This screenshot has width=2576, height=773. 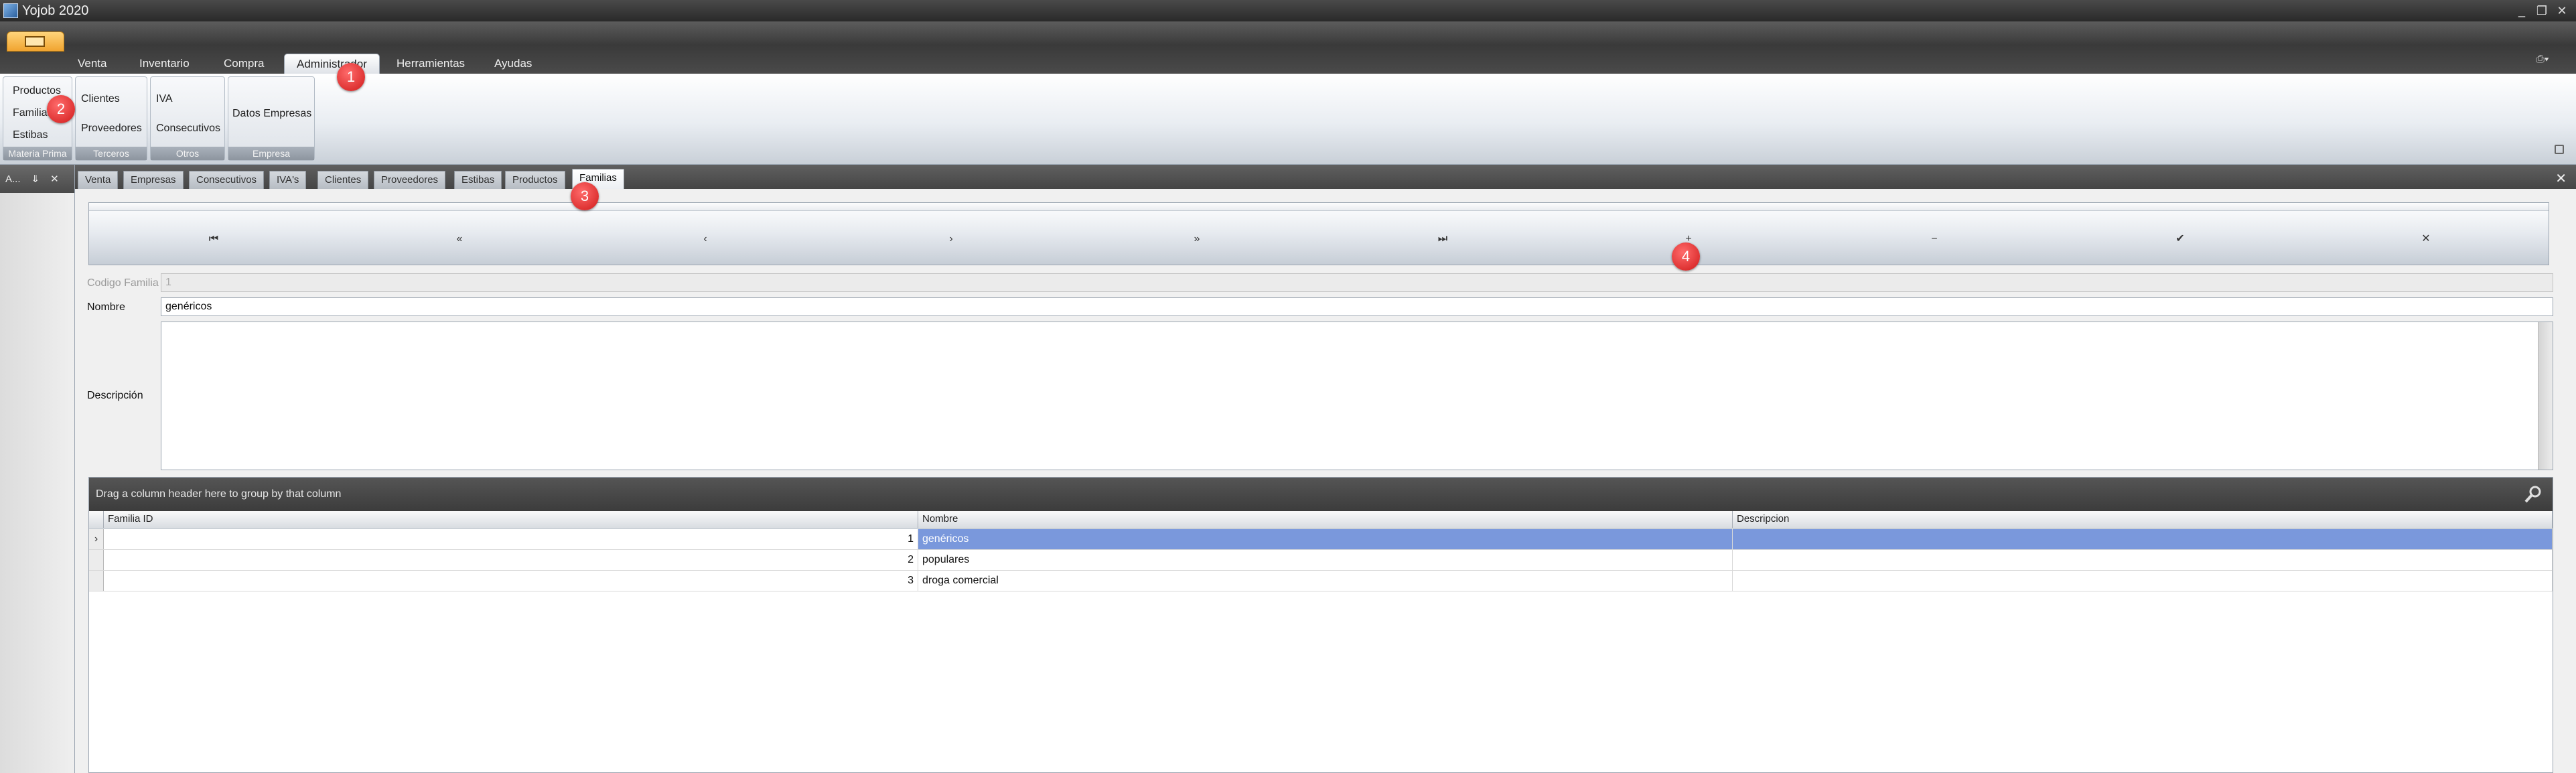 I want to click on cell-nombre: droga comercial, so click(x=1325, y=581).